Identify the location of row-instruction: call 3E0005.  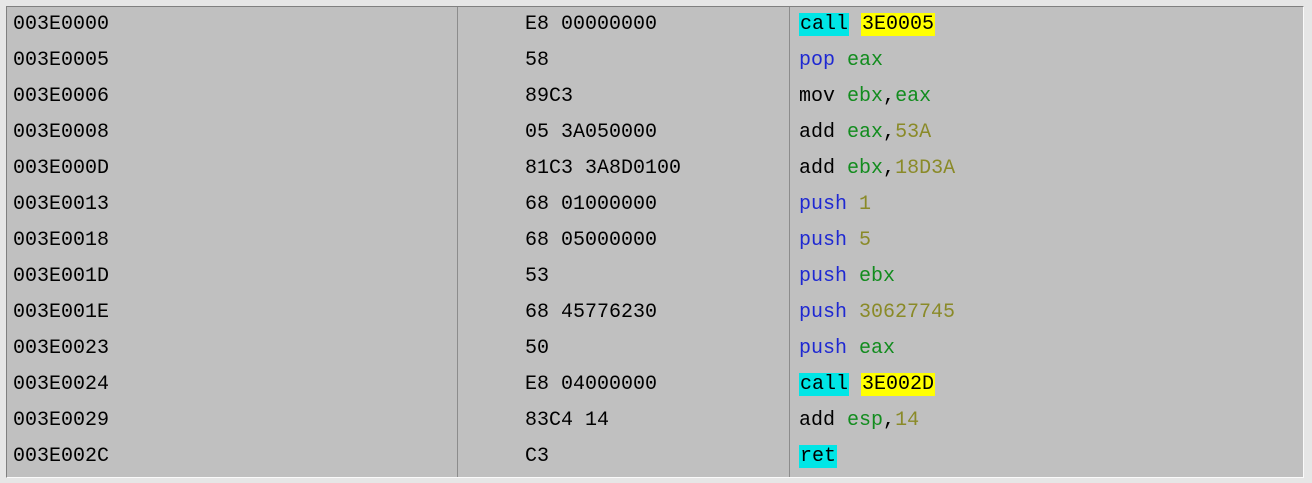
(867, 25).